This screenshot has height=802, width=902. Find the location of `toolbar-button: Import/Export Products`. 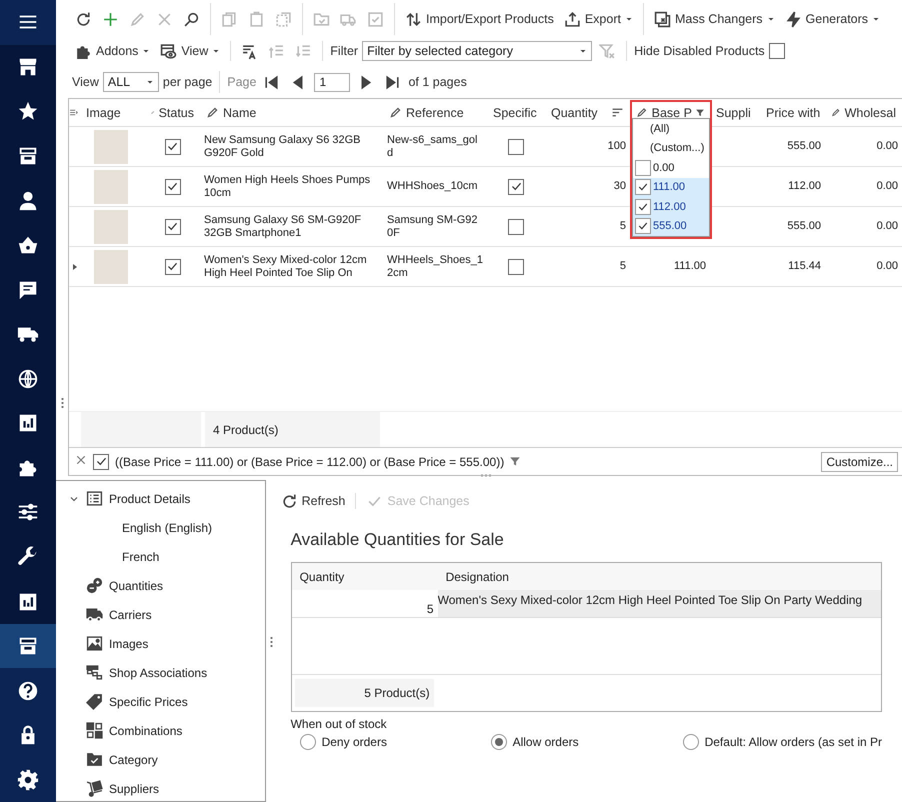

toolbar-button: Import/Export Products is located at coordinates (479, 19).